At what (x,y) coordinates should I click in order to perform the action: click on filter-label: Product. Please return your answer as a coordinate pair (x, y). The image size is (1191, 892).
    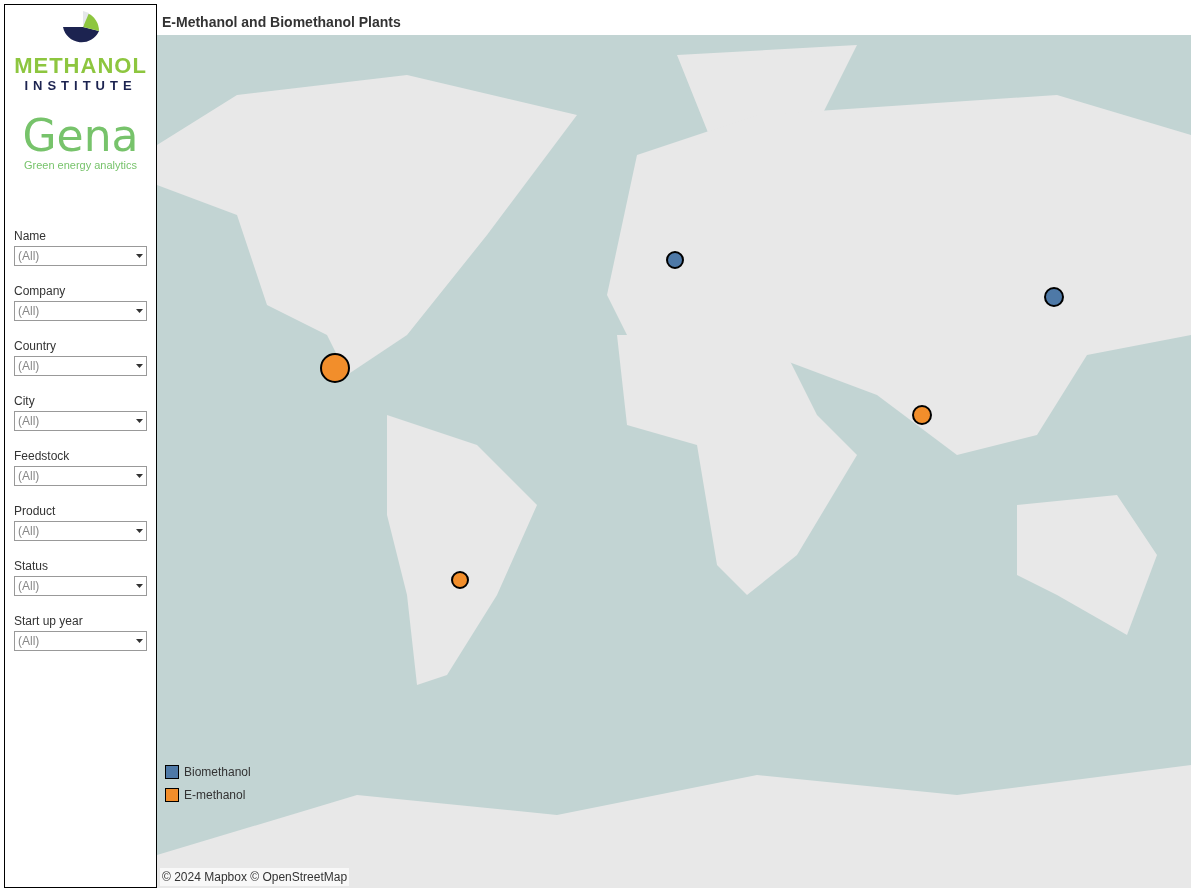
    Looking at the image, I should click on (35, 511).